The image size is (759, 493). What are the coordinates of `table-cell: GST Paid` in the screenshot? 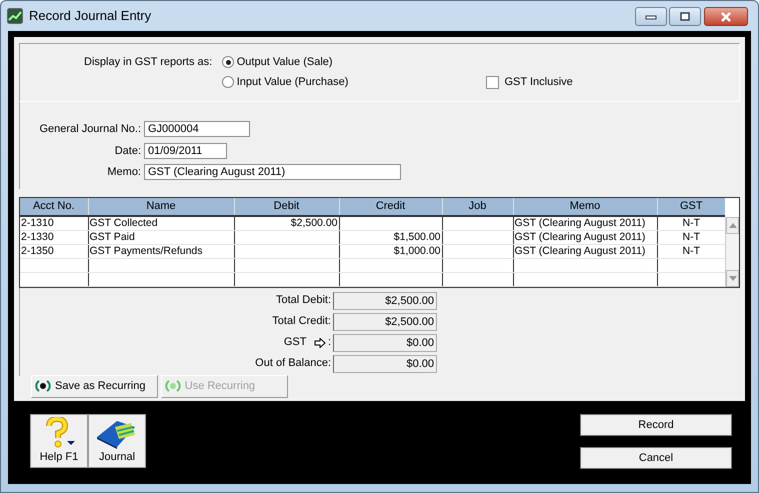 It's located at (161, 237).